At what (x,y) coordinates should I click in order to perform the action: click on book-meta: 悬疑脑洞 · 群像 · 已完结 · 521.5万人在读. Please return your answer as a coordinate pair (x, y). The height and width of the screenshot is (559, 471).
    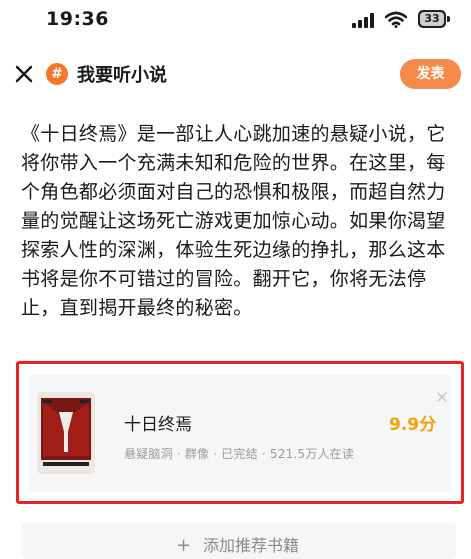
    Looking at the image, I should click on (239, 454).